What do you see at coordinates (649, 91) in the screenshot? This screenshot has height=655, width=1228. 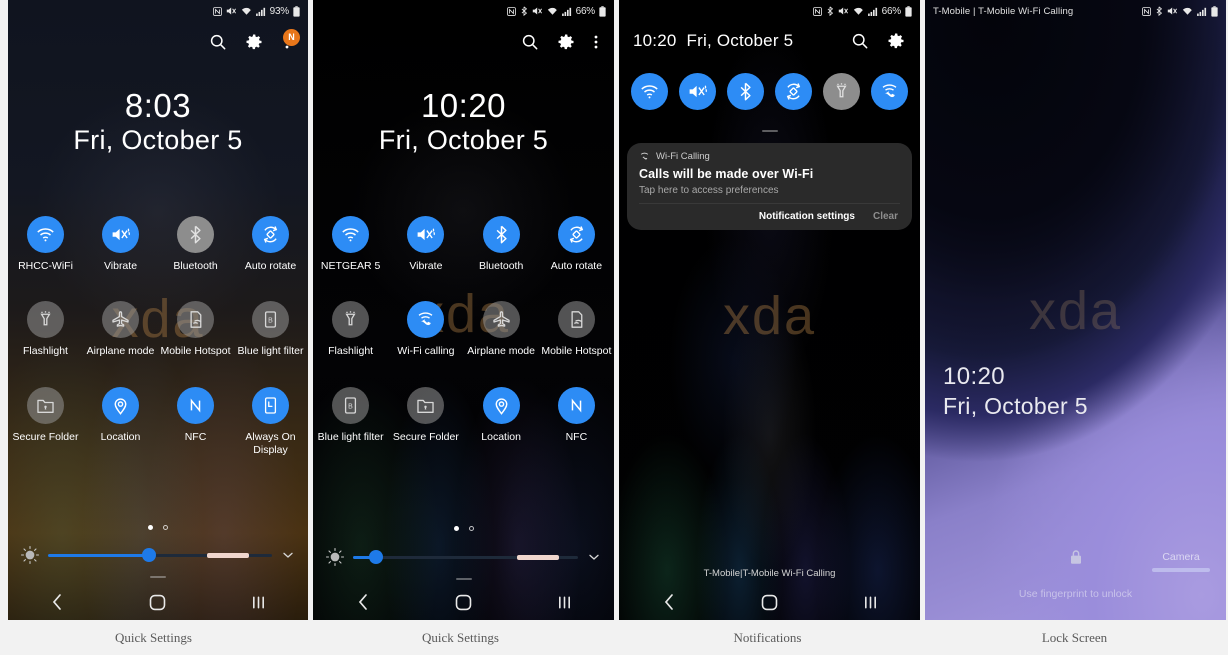 I see `quick-toggle-wifi` at bounding box center [649, 91].